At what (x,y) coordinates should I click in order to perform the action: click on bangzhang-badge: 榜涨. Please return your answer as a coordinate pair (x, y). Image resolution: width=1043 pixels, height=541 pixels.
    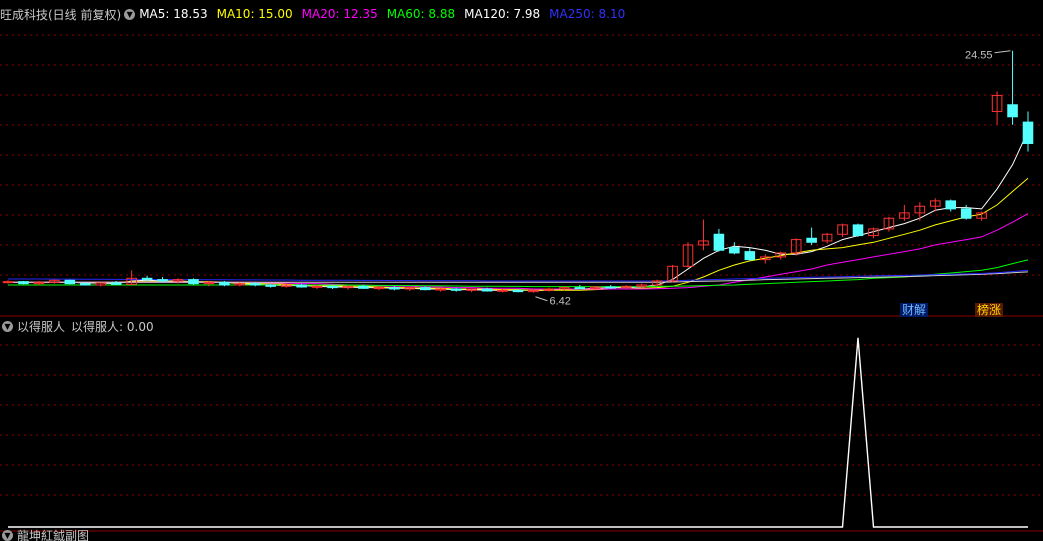
    Looking at the image, I should click on (989, 310).